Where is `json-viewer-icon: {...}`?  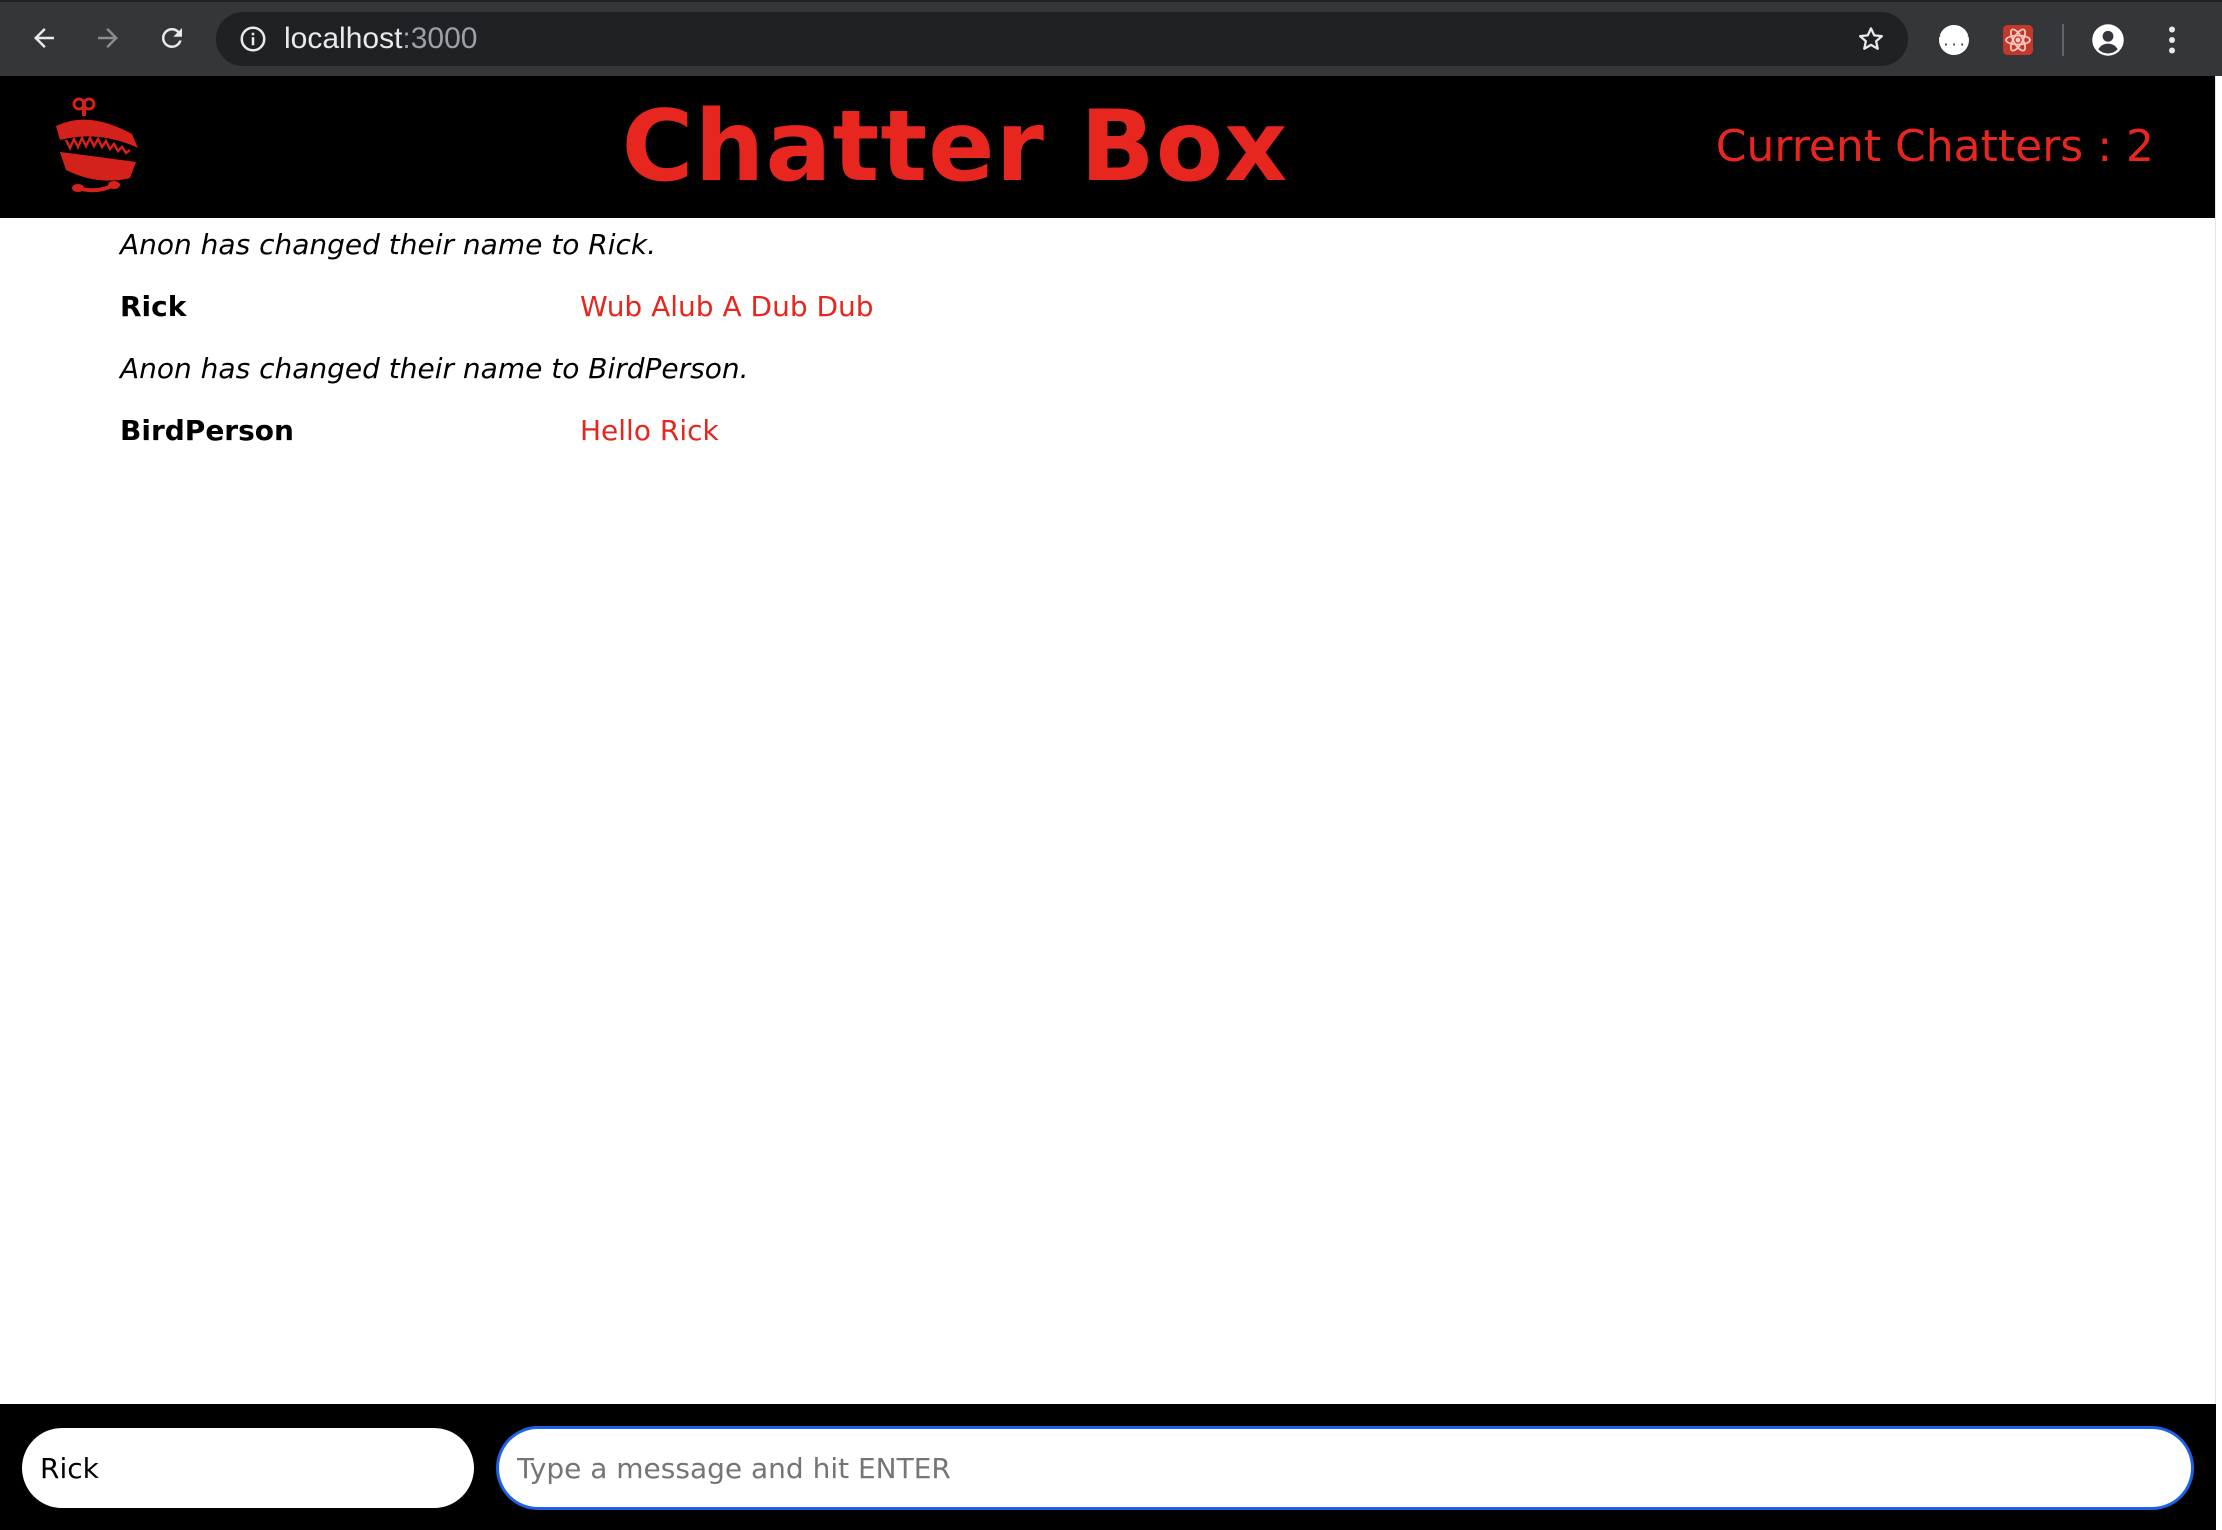 json-viewer-icon: {...} is located at coordinates (1954, 40).